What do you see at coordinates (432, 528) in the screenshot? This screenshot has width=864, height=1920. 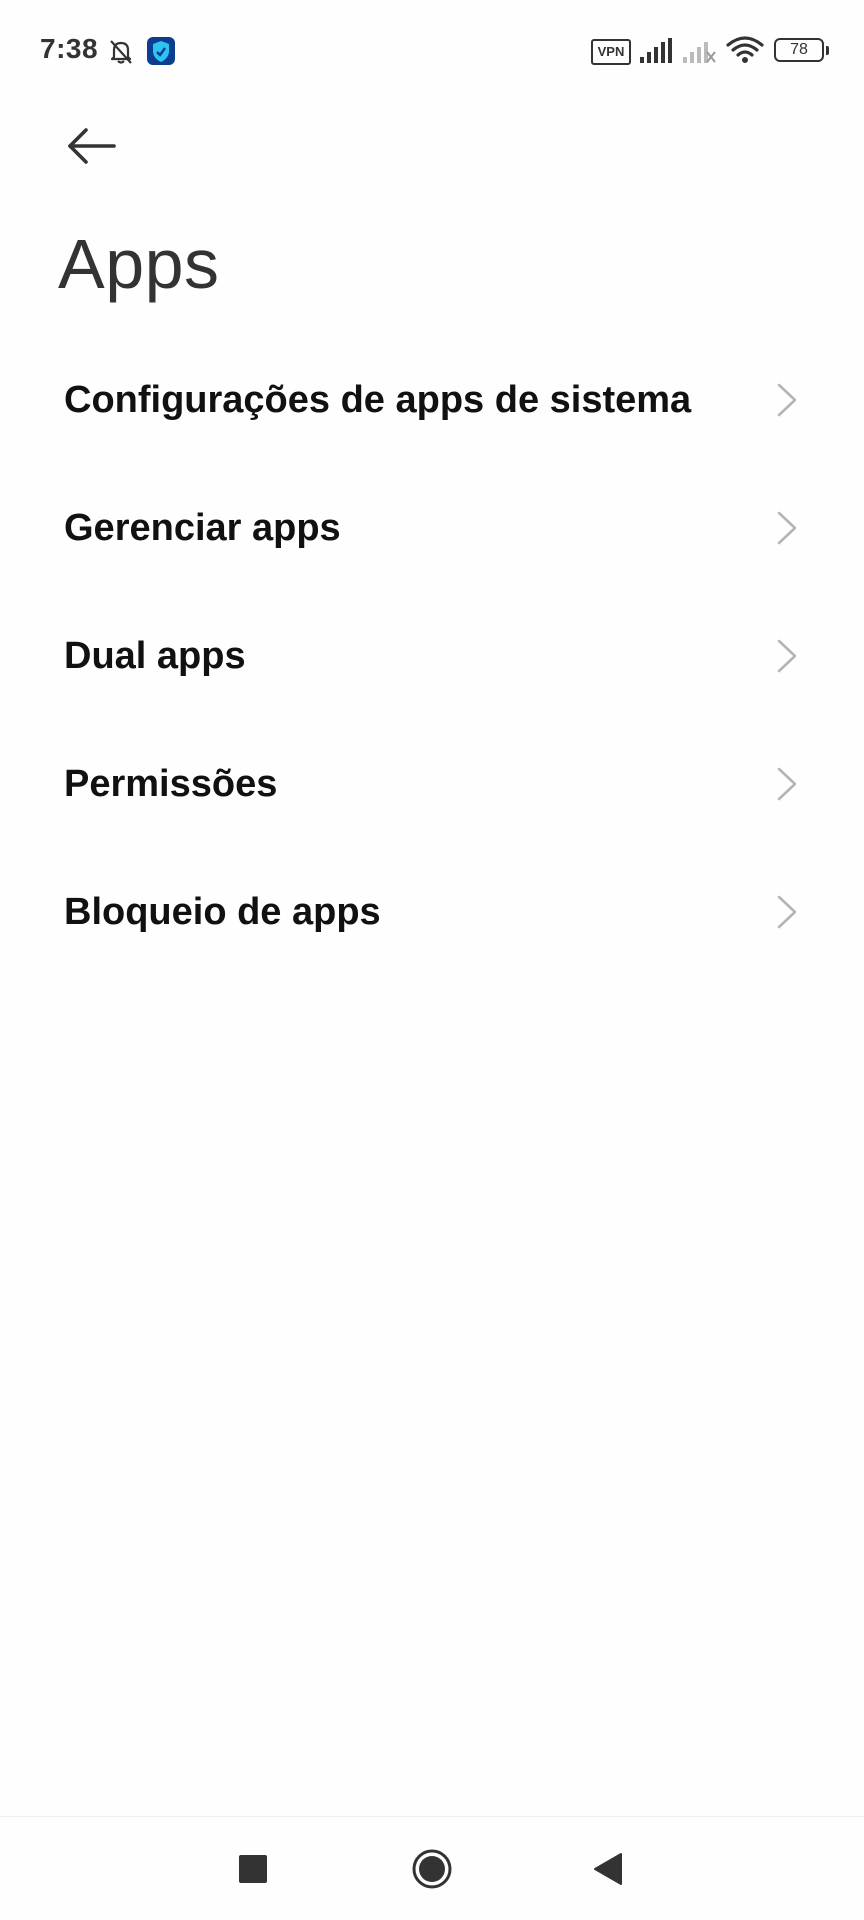 I see `settings-item-manage-apps: Gerenciar apps` at bounding box center [432, 528].